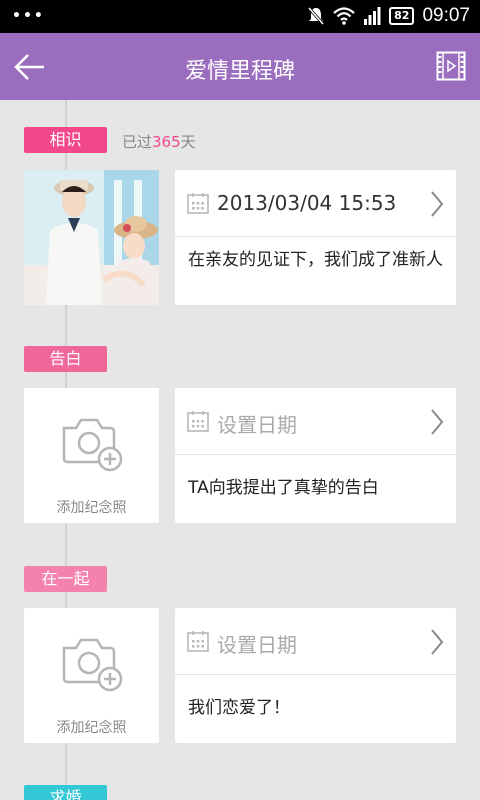 This screenshot has width=480, height=800. I want to click on elapsed-days: 已过365天, so click(159, 142).